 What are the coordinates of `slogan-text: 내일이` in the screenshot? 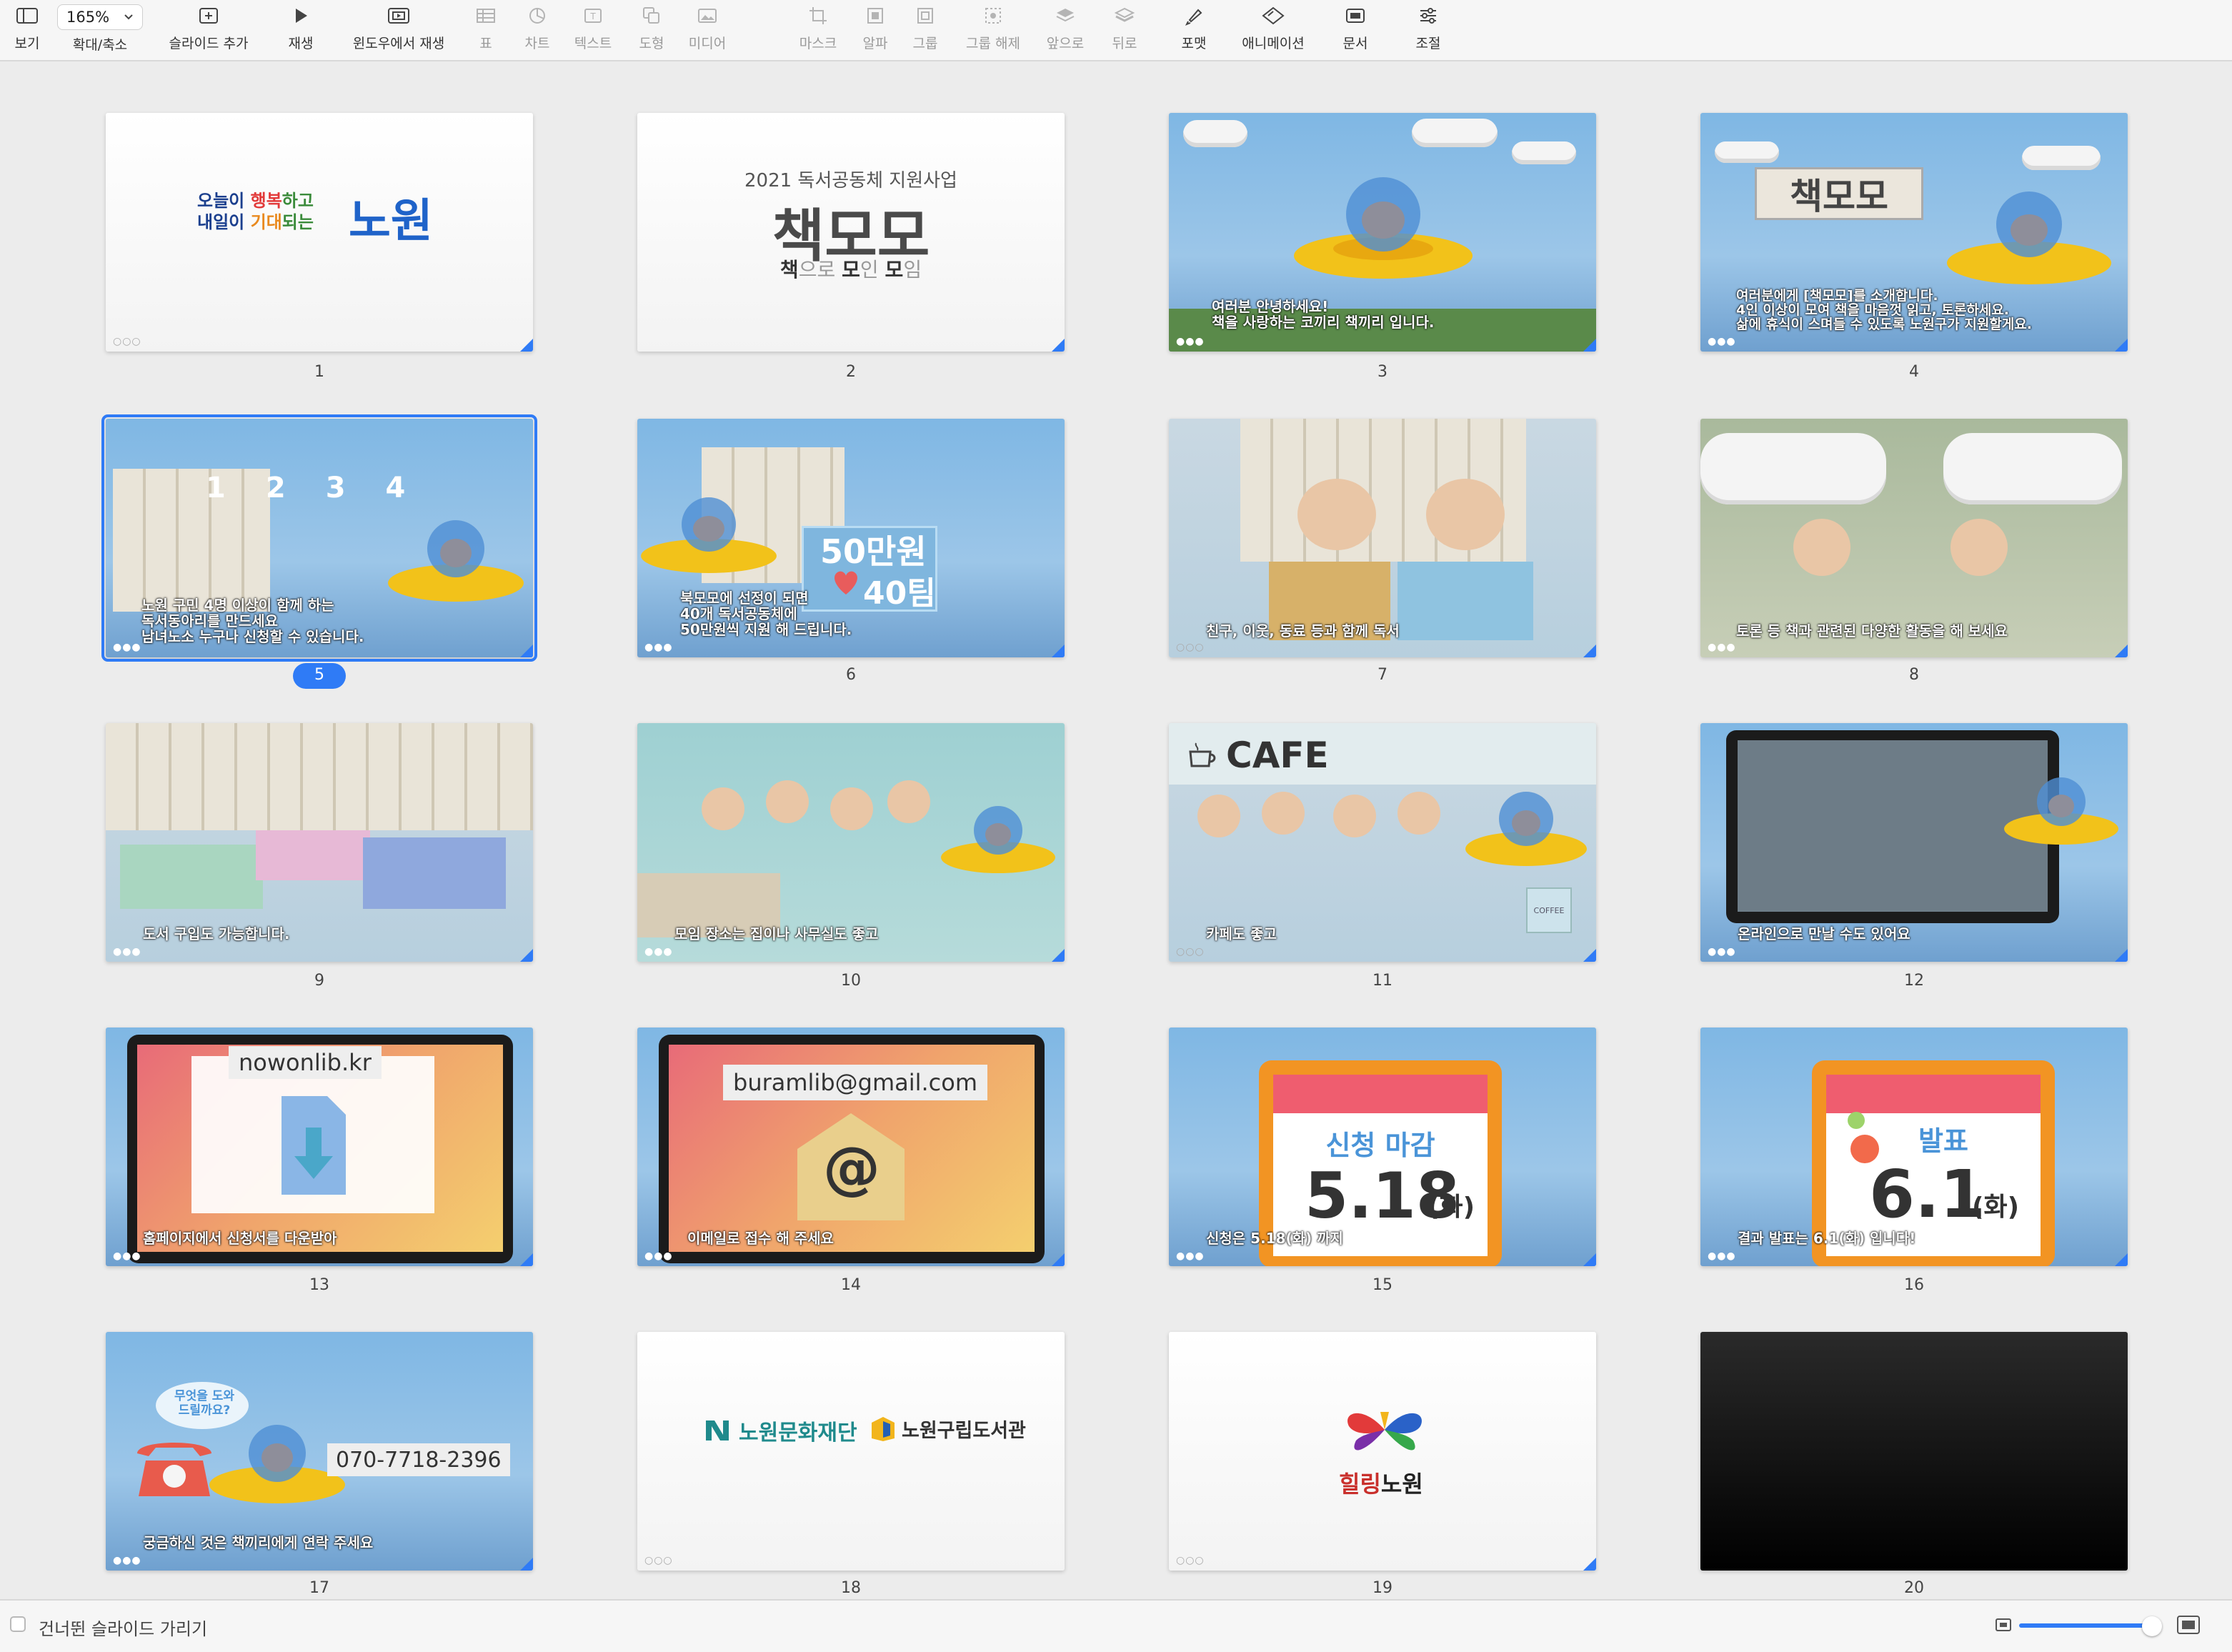 It's located at (224, 222).